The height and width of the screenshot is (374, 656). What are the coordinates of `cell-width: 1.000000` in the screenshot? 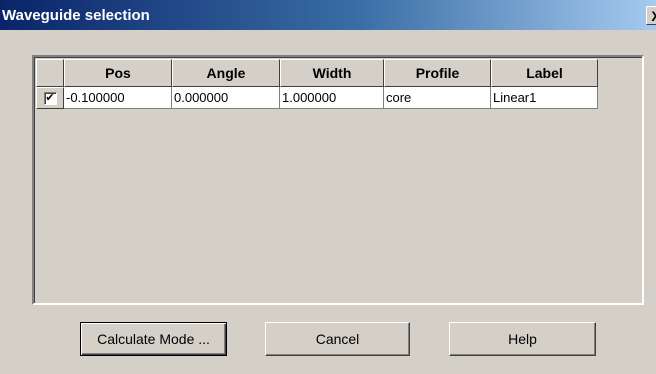 It's located at (332, 98).